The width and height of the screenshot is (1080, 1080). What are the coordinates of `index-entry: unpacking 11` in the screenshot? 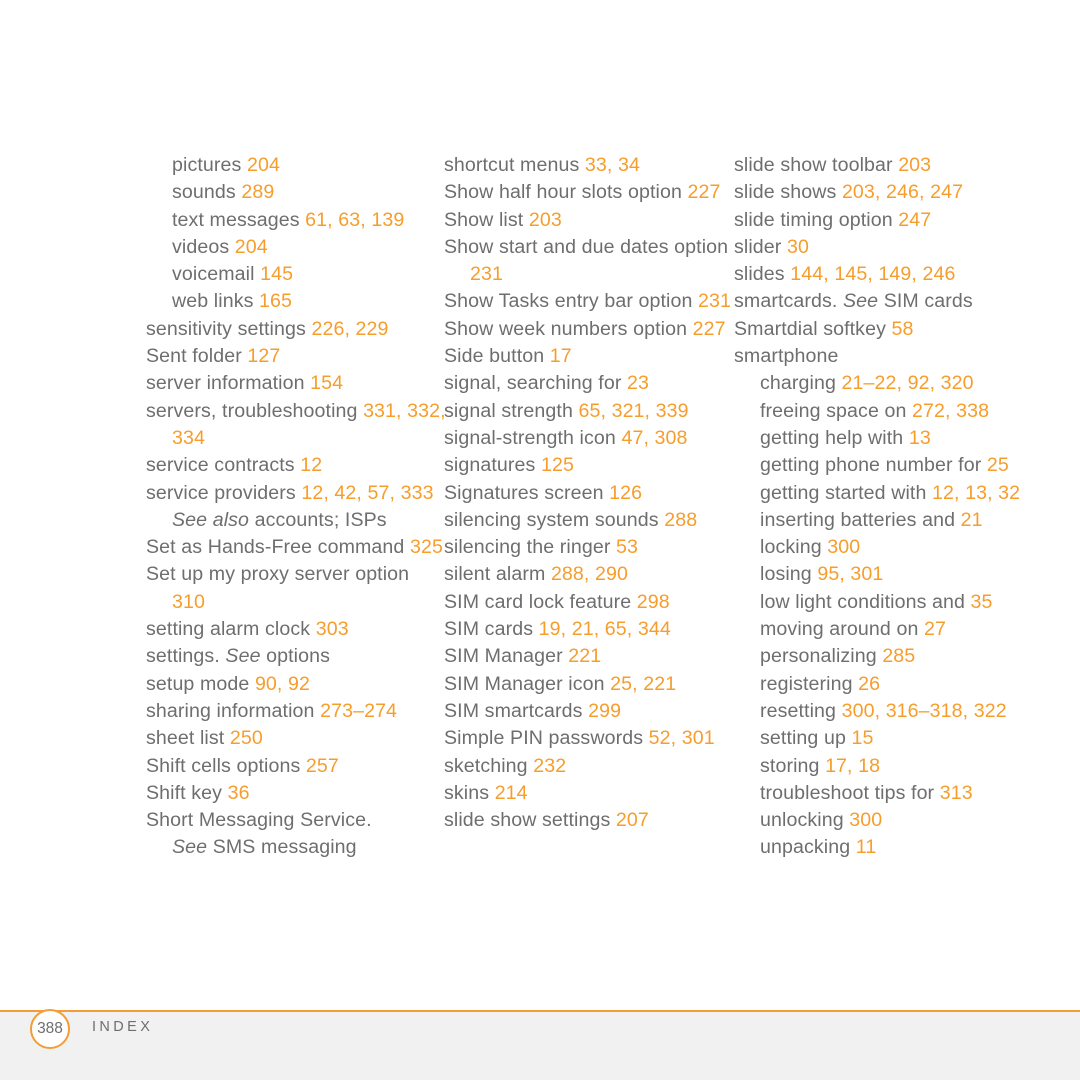 It's located at (884, 847).